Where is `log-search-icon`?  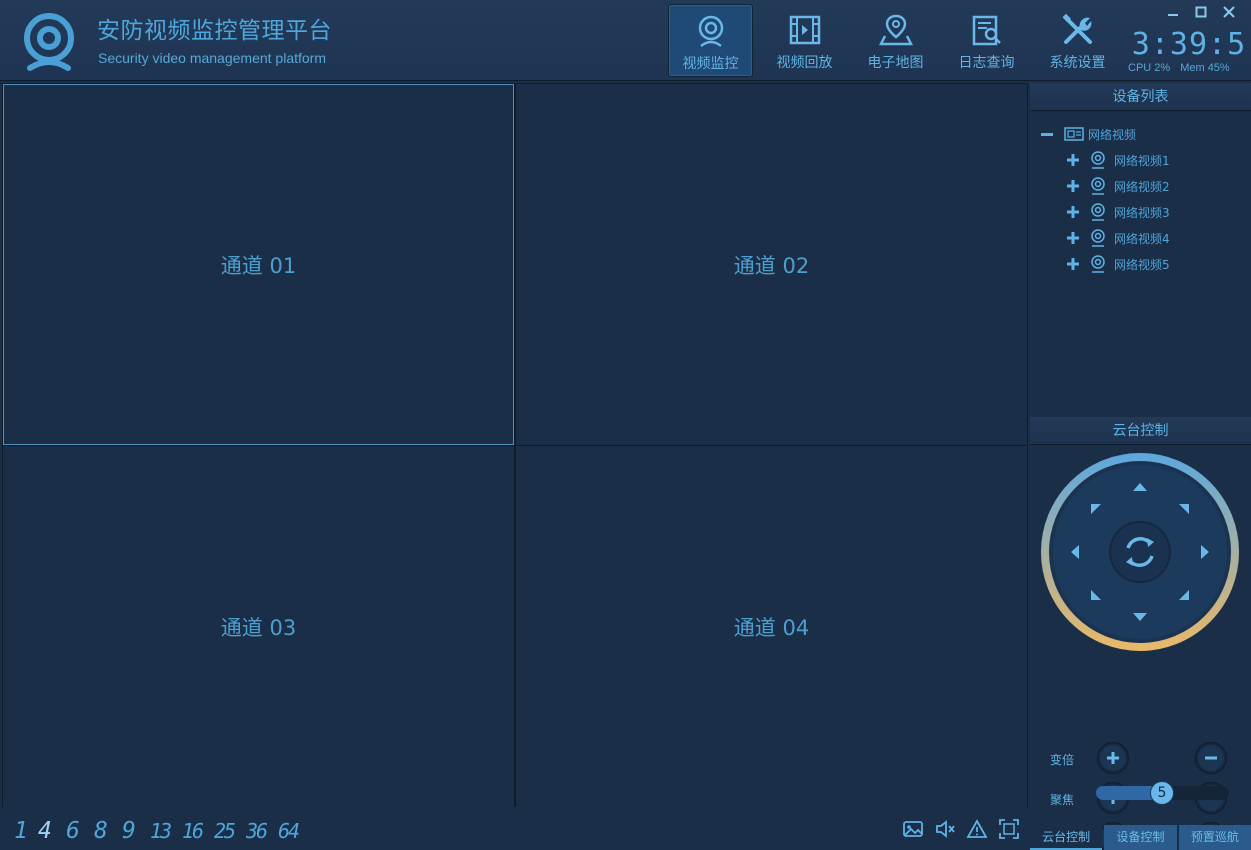 log-search-icon is located at coordinates (986, 30).